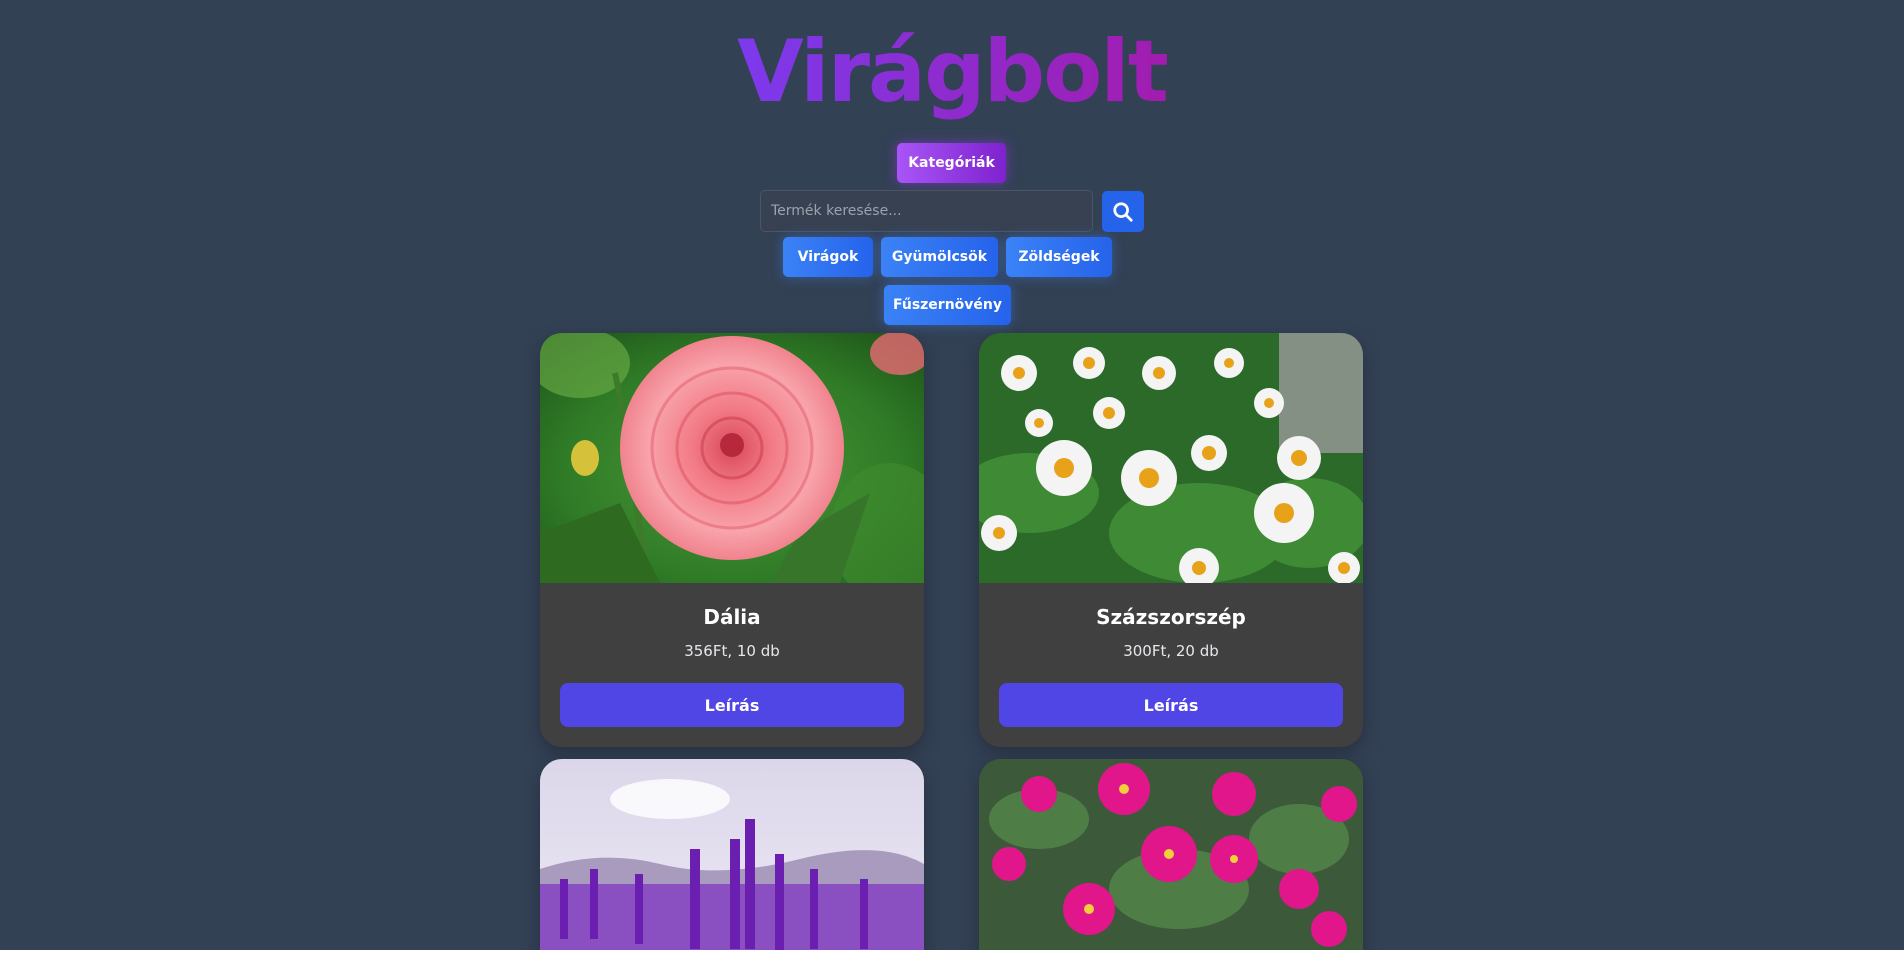  I want to click on categories-button: Kategóriák, so click(951, 163).